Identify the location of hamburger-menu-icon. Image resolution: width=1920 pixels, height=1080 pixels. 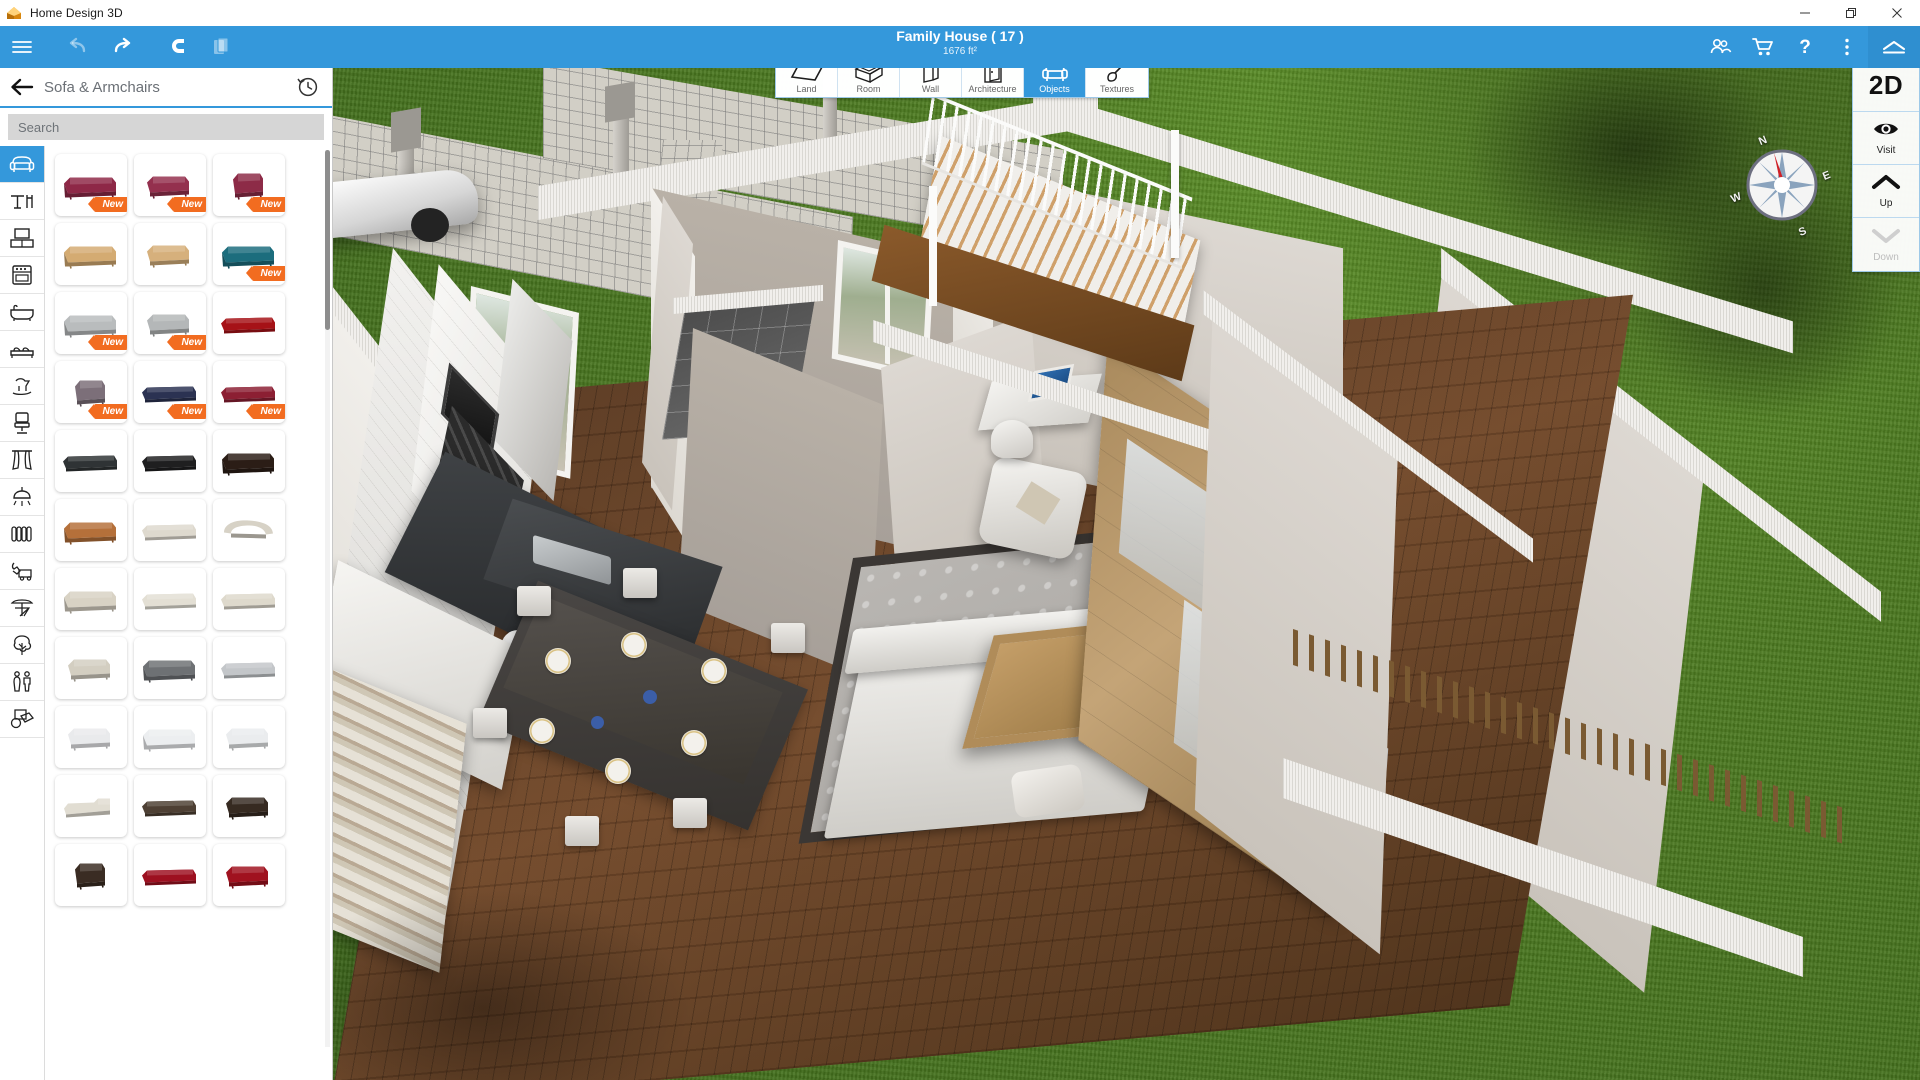
(22, 47).